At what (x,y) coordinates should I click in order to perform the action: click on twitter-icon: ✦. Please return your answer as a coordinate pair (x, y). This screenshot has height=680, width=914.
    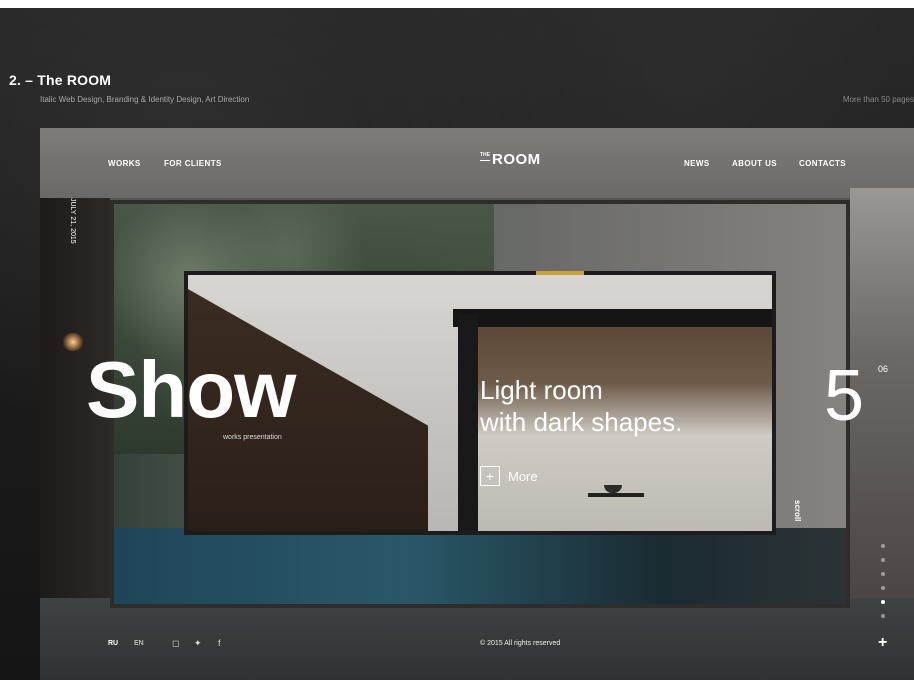
    Looking at the image, I should click on (198, 643).